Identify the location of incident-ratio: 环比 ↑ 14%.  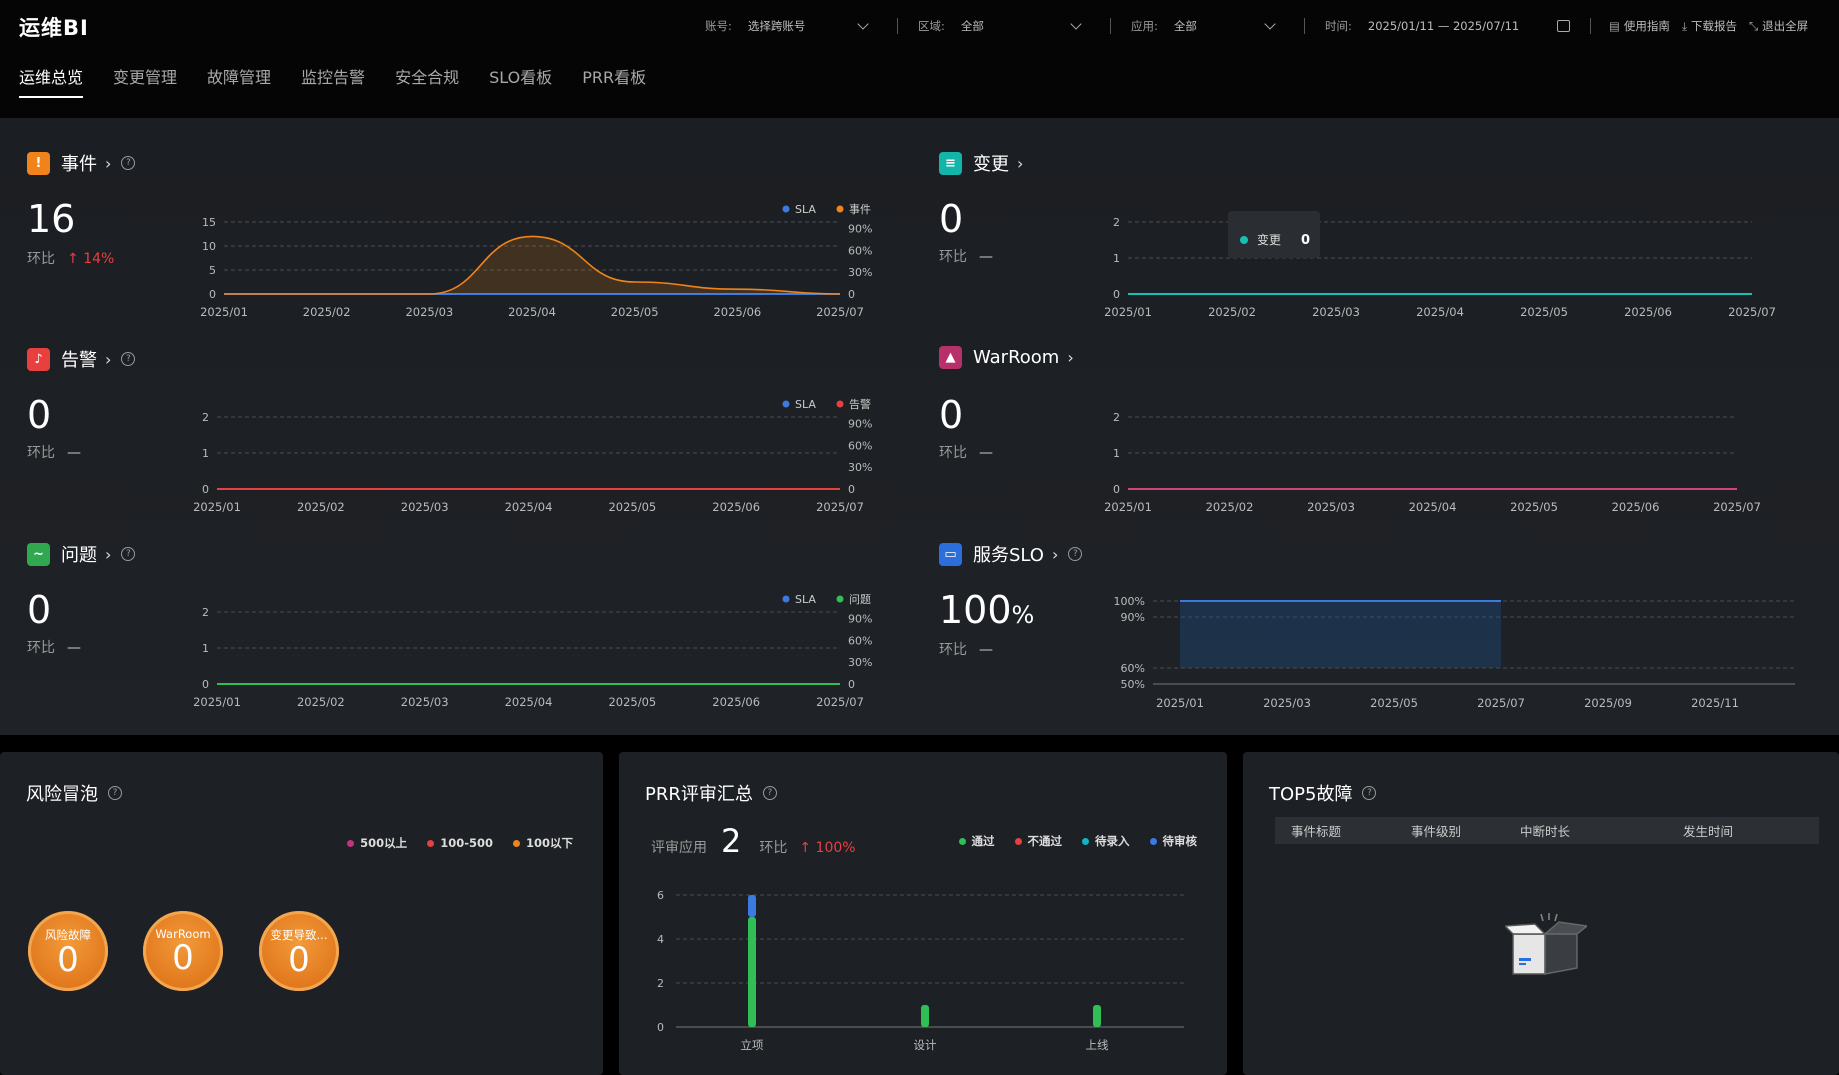
(70, 258).